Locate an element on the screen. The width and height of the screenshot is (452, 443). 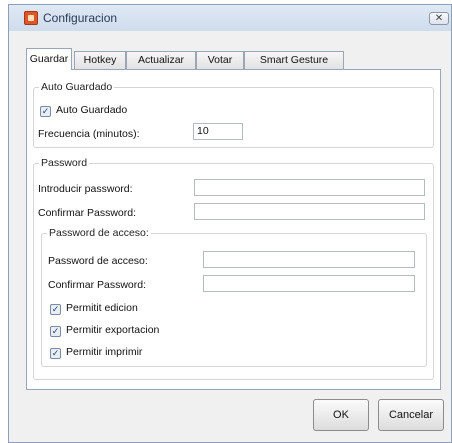
confirmar-password-acceso-label: Confirmar Password: is located at coordinates (97, 285).